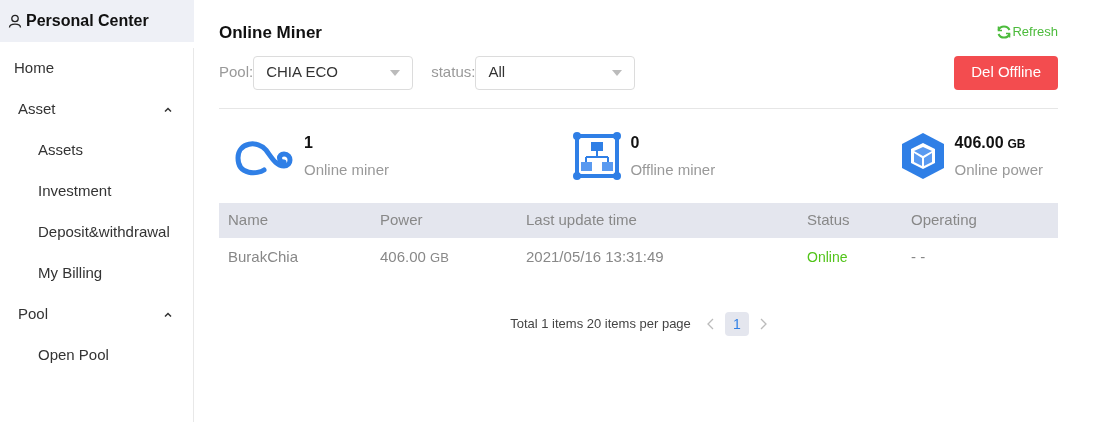 The image size is (1108, 422). What do you see at coordinates (673, 169) in the screenshot?
I see `stat-label: Offline miner` at bounding box center [673, 169].